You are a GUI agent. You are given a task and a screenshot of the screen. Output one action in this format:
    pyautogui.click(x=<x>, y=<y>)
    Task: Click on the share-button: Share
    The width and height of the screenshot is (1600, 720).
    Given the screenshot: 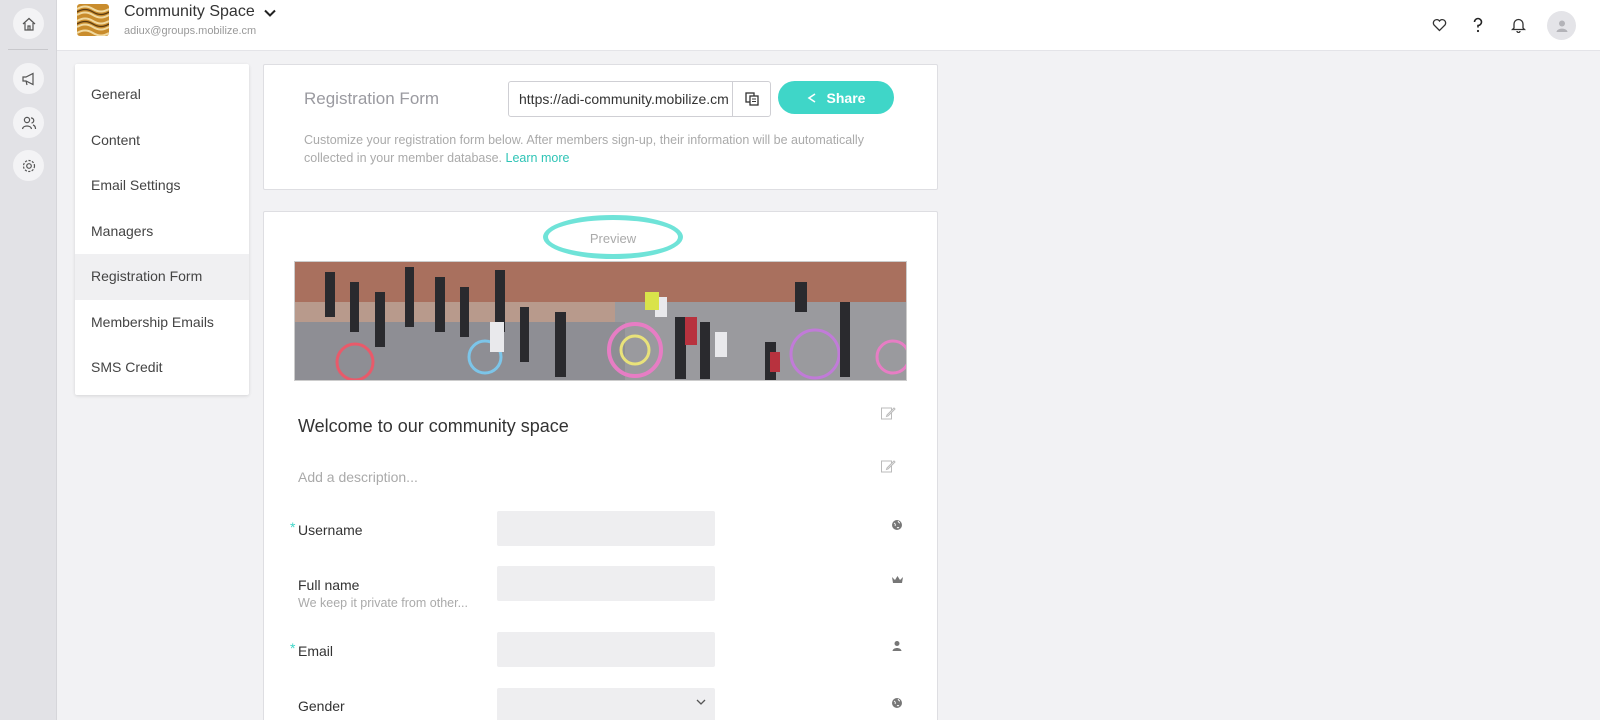 What is the action you would take?
    pyautogui.click(x=836, y=97)
    